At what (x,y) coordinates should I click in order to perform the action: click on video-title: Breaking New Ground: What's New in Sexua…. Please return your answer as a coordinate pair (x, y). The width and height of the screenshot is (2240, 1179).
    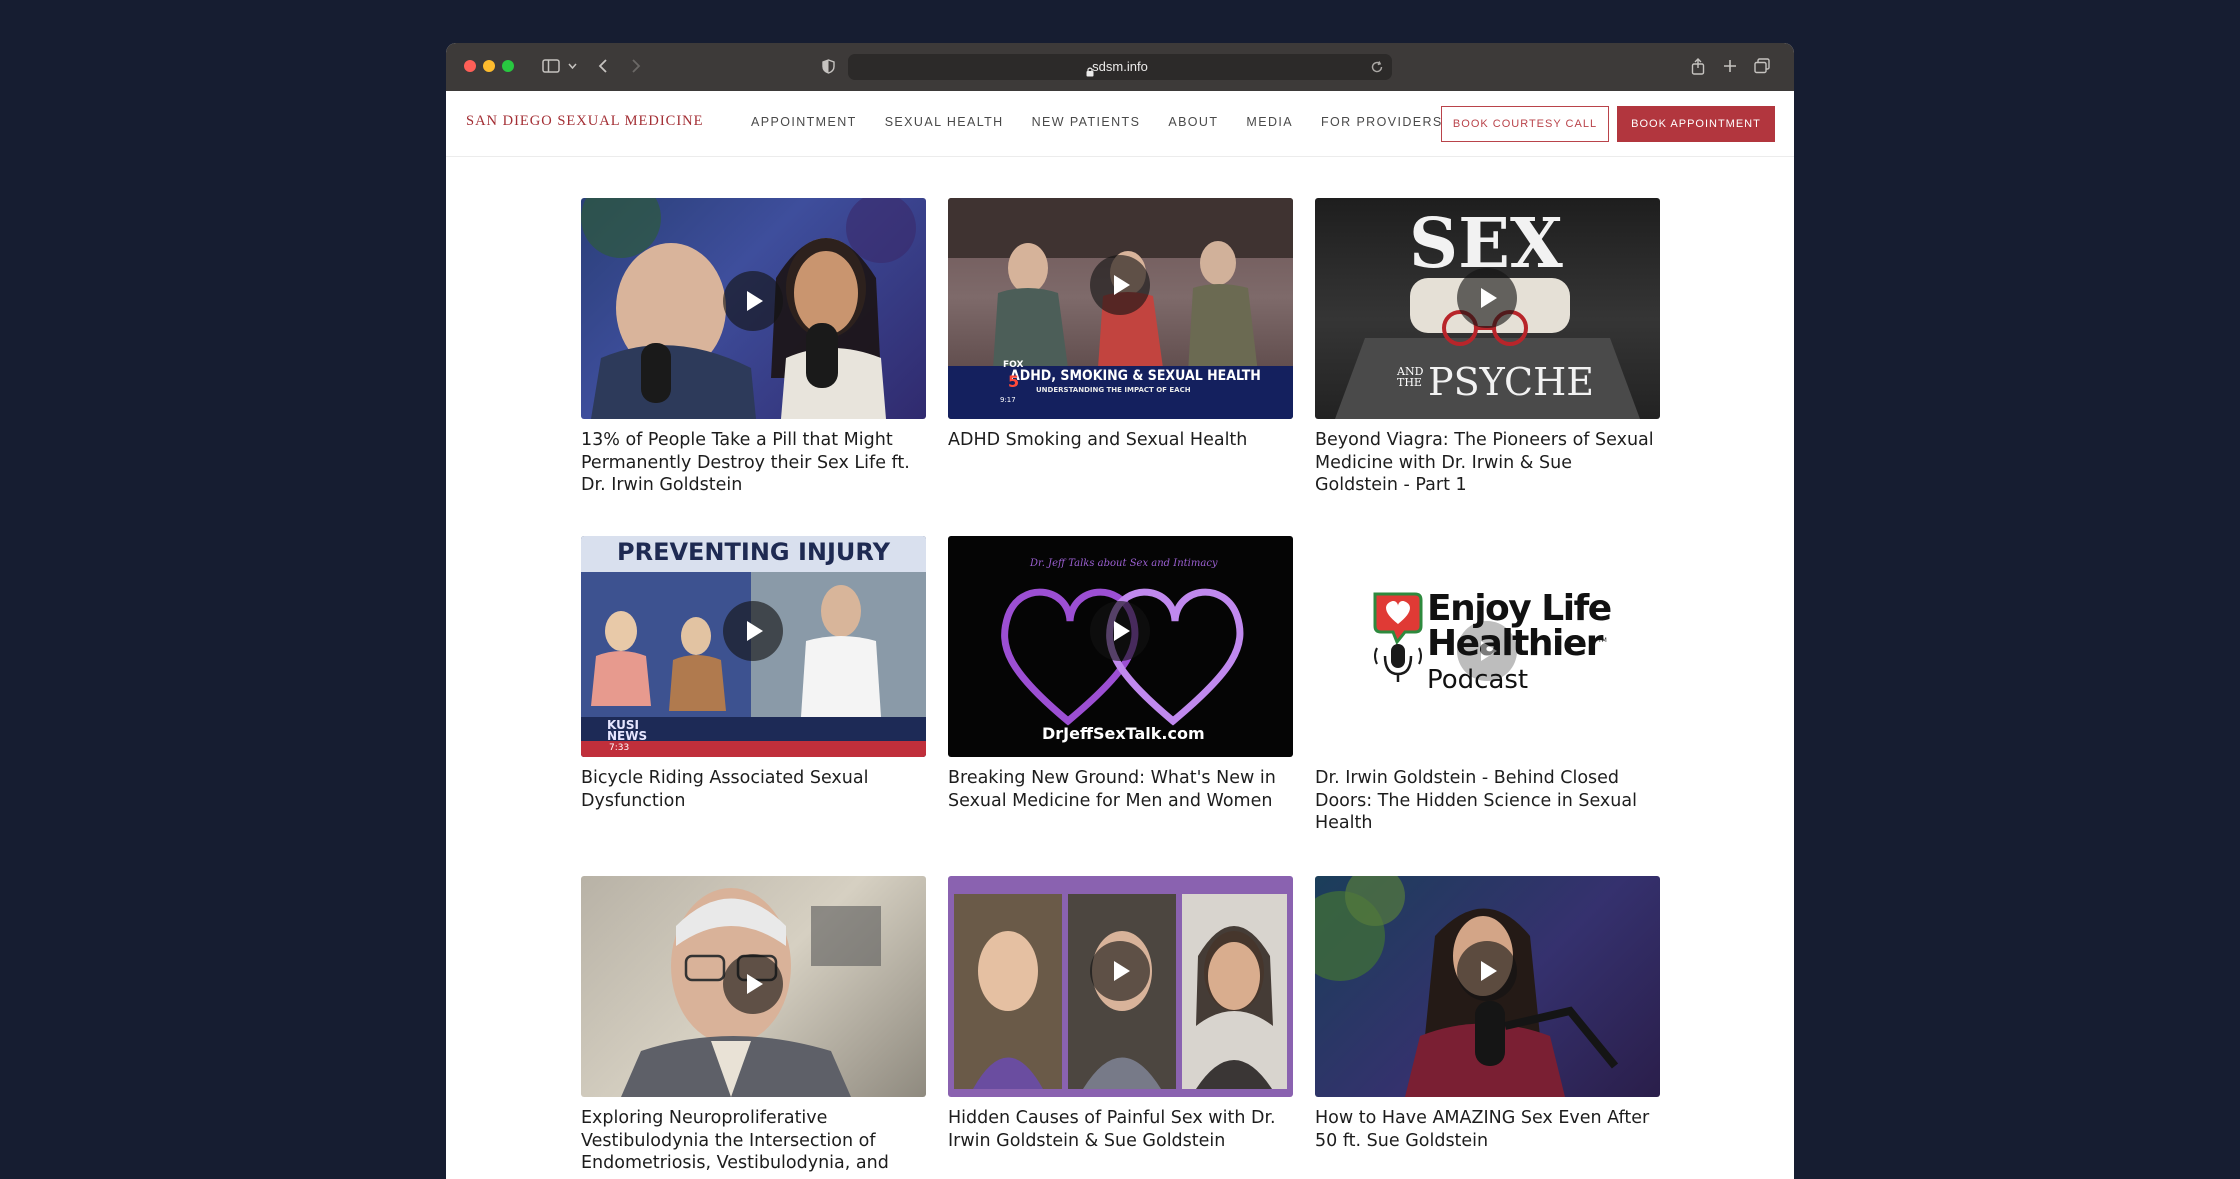
    Looking at the image, I should click on (1120, 789).